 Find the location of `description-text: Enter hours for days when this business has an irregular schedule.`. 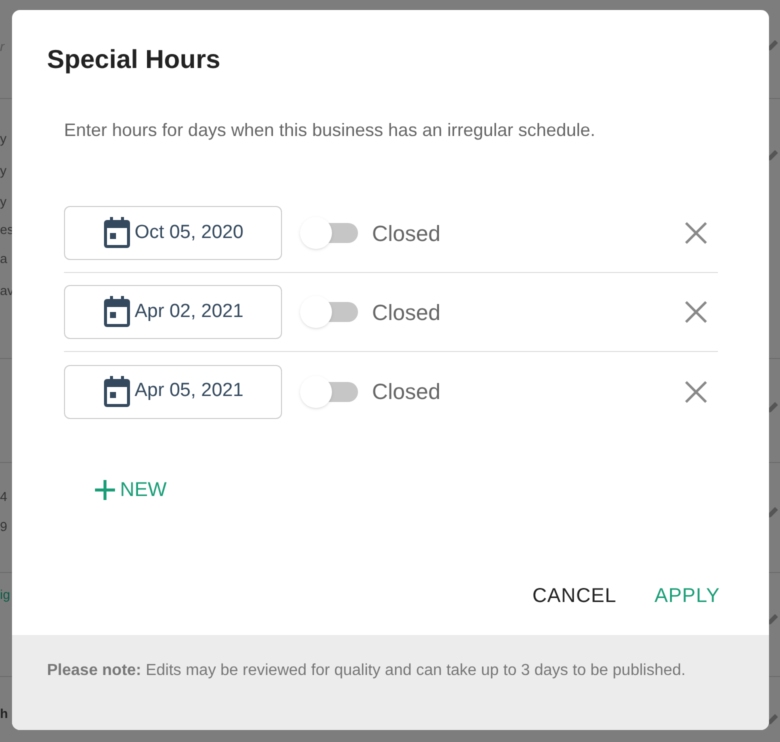

description-text: Enter hours for days when this business has an irregular schedule. is located at coordinates (330, 130).